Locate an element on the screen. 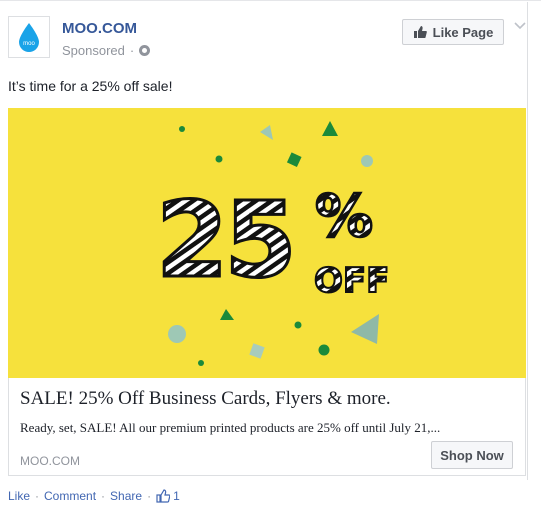 The height and width of the screenshot is (512, 541). like-link: Like is located at coordinates (19, 496).